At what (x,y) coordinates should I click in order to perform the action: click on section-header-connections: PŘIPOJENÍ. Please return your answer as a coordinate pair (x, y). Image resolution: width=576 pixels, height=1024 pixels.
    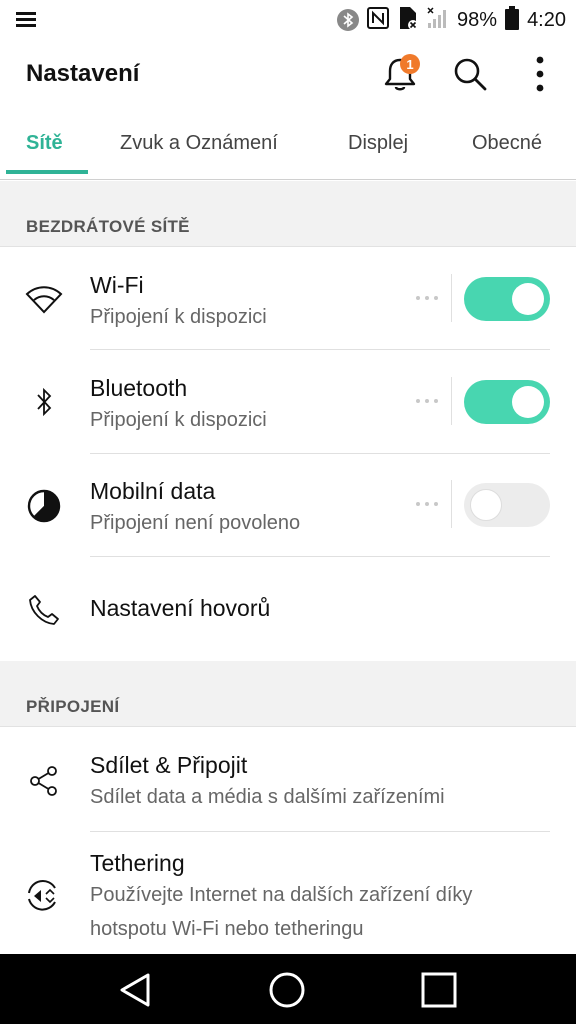
    Looking at the image, I should click on (288, 694).